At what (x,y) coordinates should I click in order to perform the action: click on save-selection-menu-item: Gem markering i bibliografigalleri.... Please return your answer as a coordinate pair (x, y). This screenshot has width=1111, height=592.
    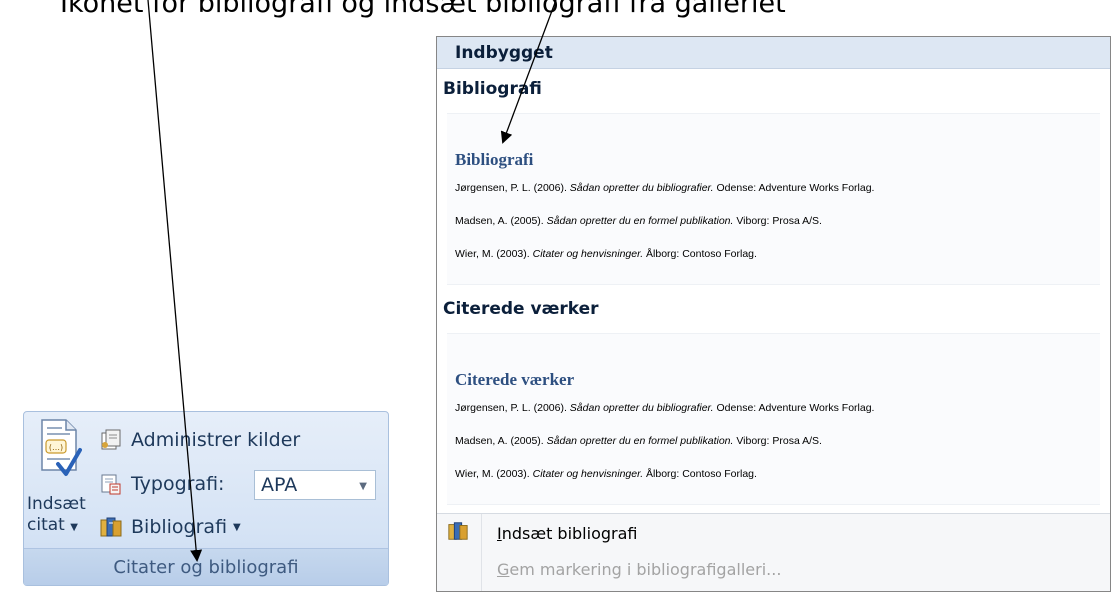
    Looking at the image, I should click on (639, 569).